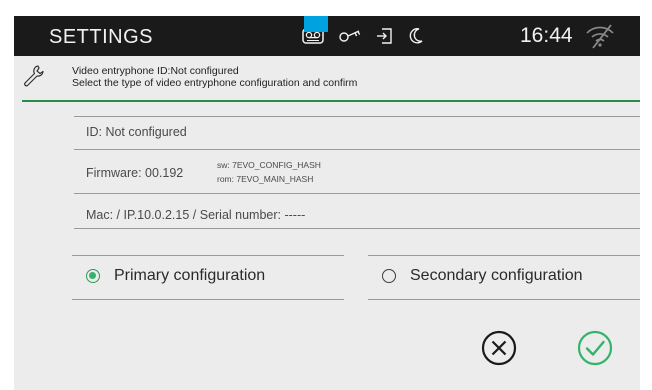  I want to click on secondary-configuration-option: Secondary configuration, so click(482, 276).